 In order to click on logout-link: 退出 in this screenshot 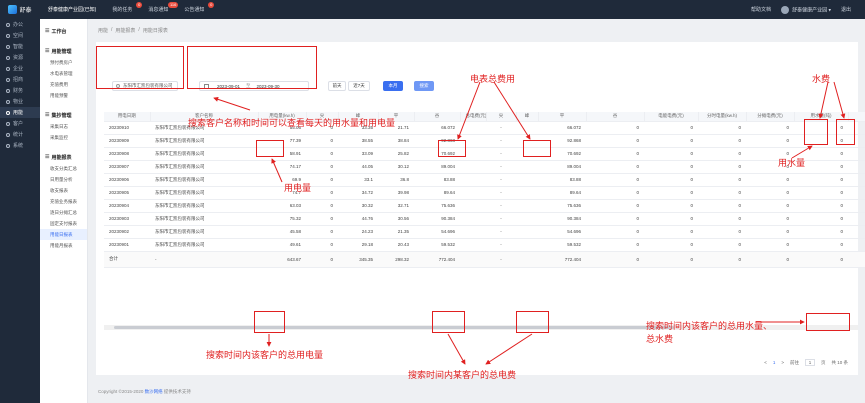, I will do `click(846, 9)`.